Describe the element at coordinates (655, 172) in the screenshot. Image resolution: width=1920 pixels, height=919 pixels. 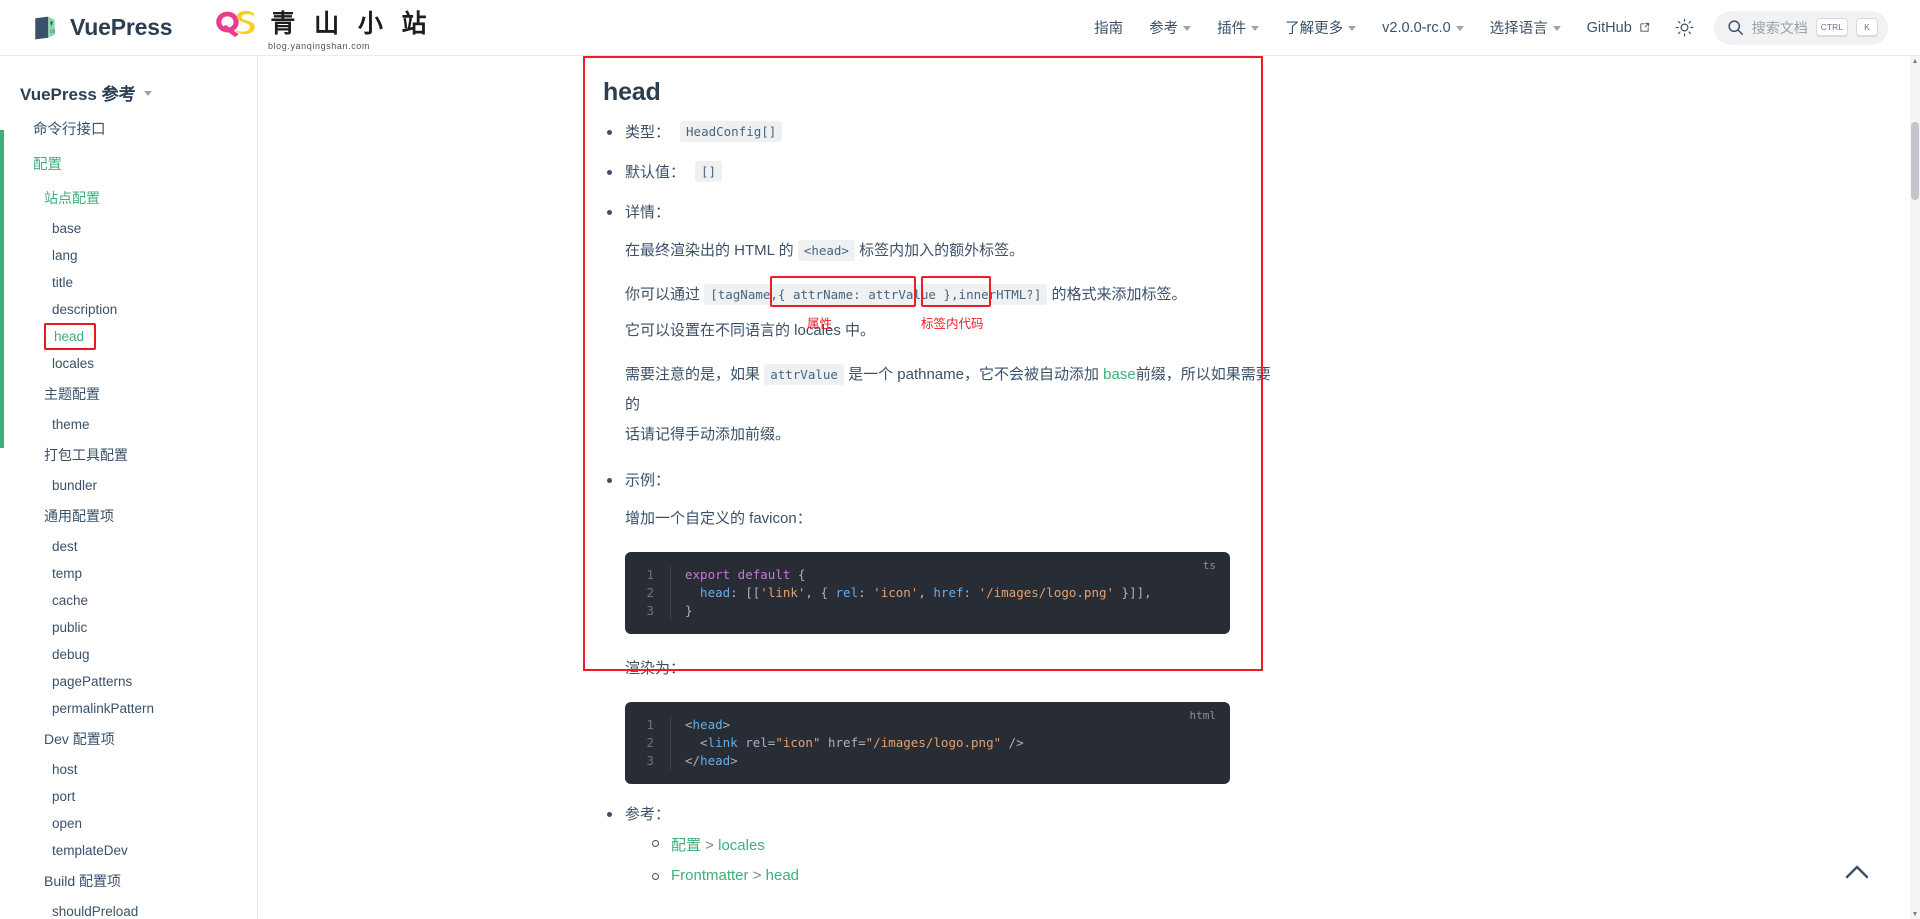
I see `default-label: 默认值：` at that location.